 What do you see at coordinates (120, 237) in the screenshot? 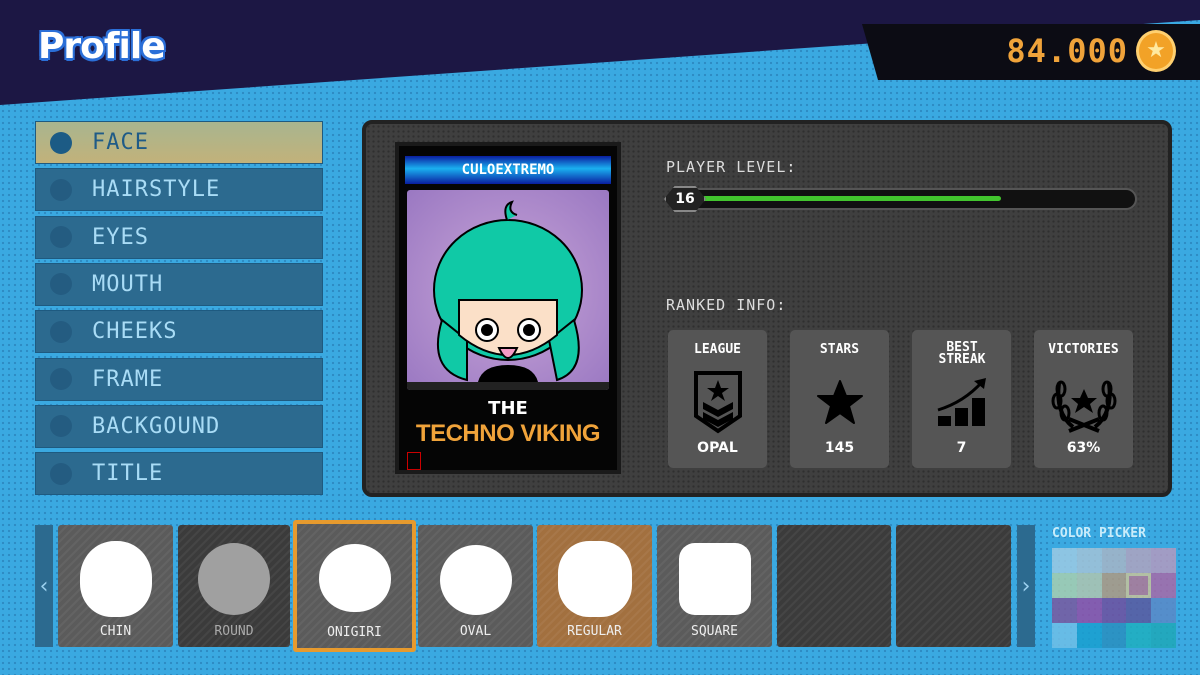
I see `sidebar-item-label: EYES` at bounding box center [120, 237].